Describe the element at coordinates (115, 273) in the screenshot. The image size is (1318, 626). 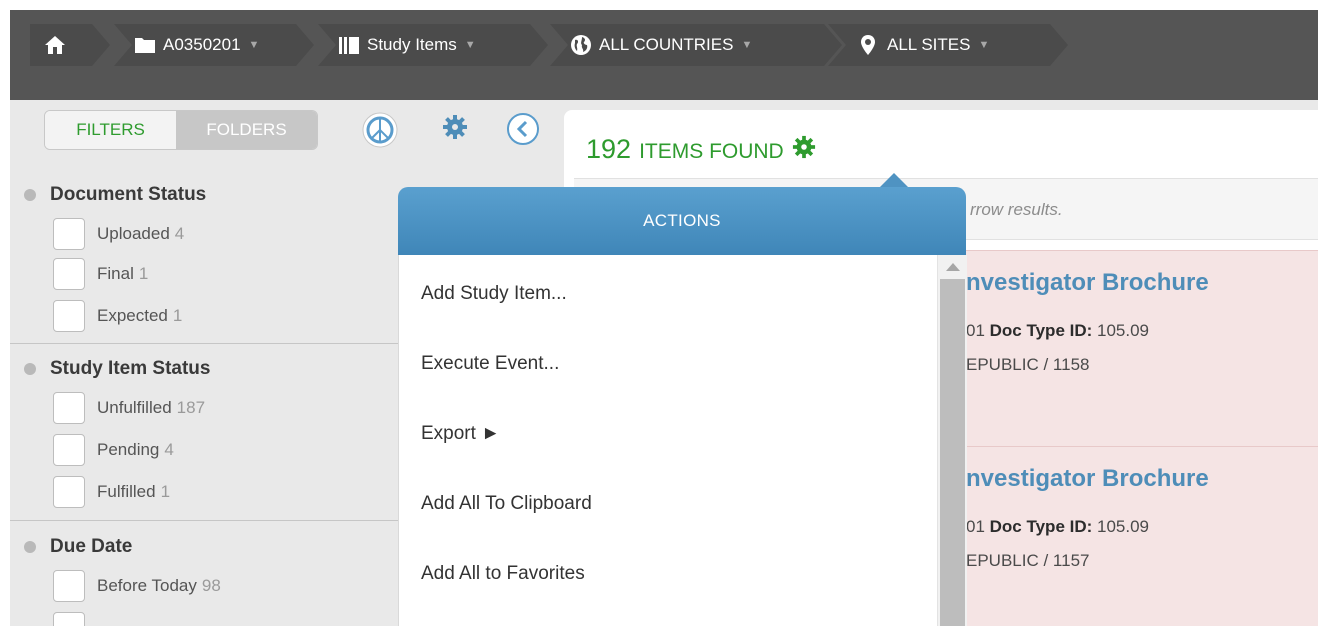
I see `filter-label: Final` at that location.